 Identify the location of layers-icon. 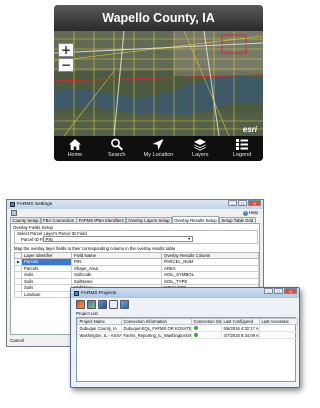
(200, 145).